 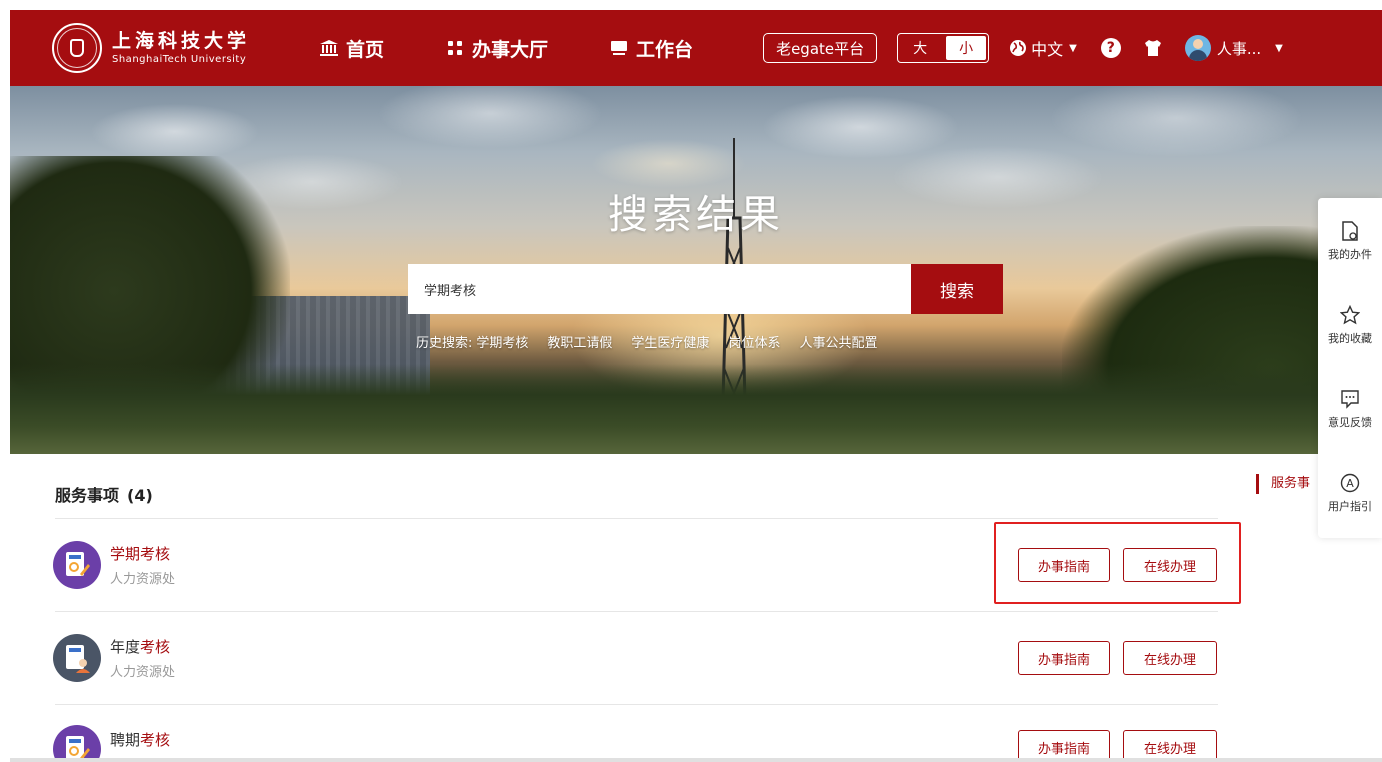 What do you see at coordinates (365, 49) in the screenshot?
I see `nav-home-label: 首页` at bounding box center [365, 49].